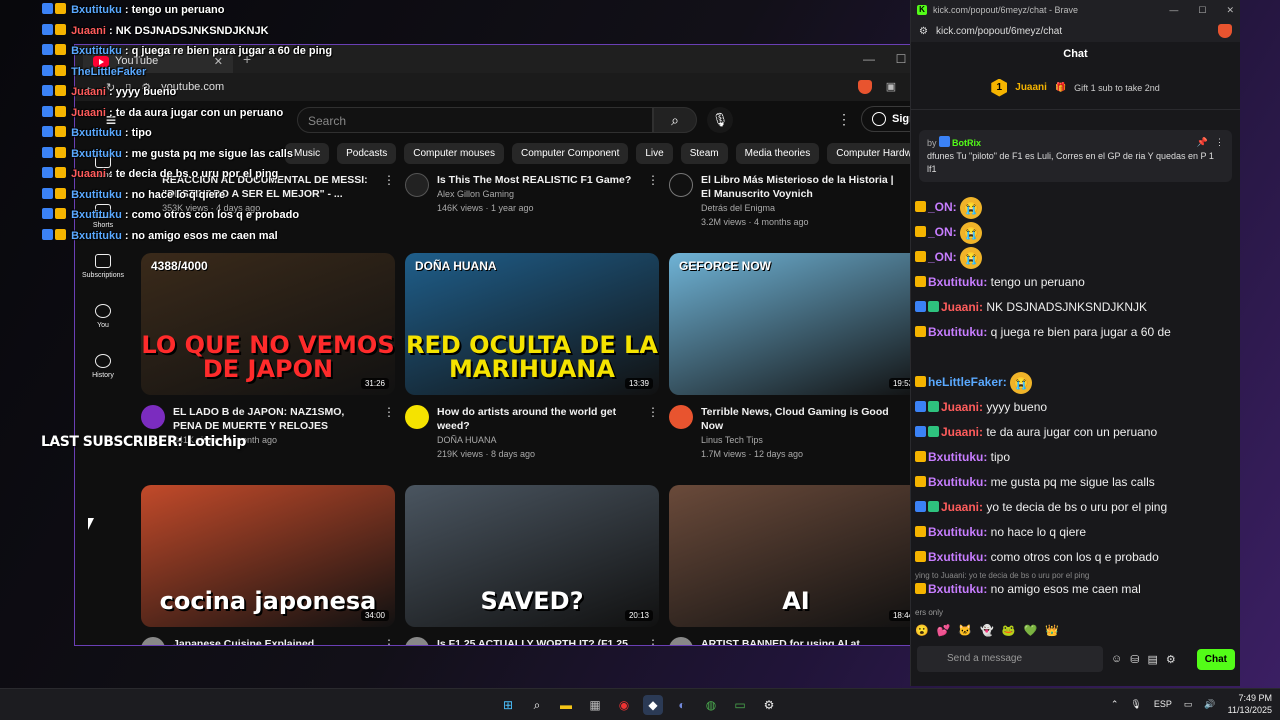 The image size is (1280, 720). I want to click on sidebar-toggle-icon: ▣, so click(891, 87).